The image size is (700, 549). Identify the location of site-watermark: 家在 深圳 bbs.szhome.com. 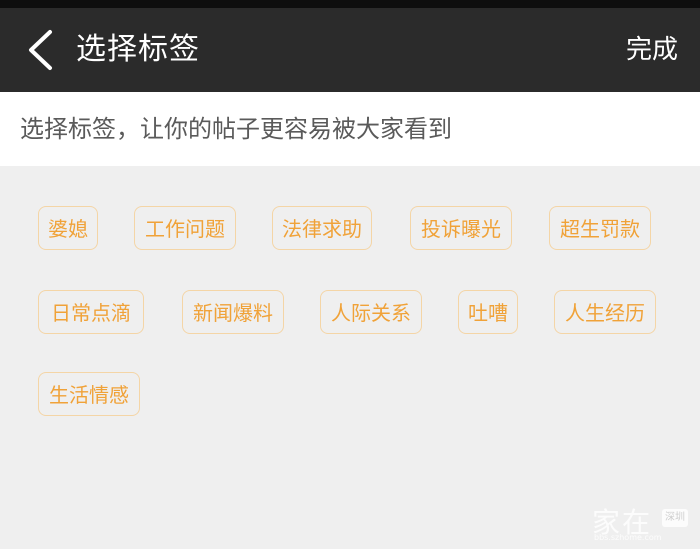
(642, 522).